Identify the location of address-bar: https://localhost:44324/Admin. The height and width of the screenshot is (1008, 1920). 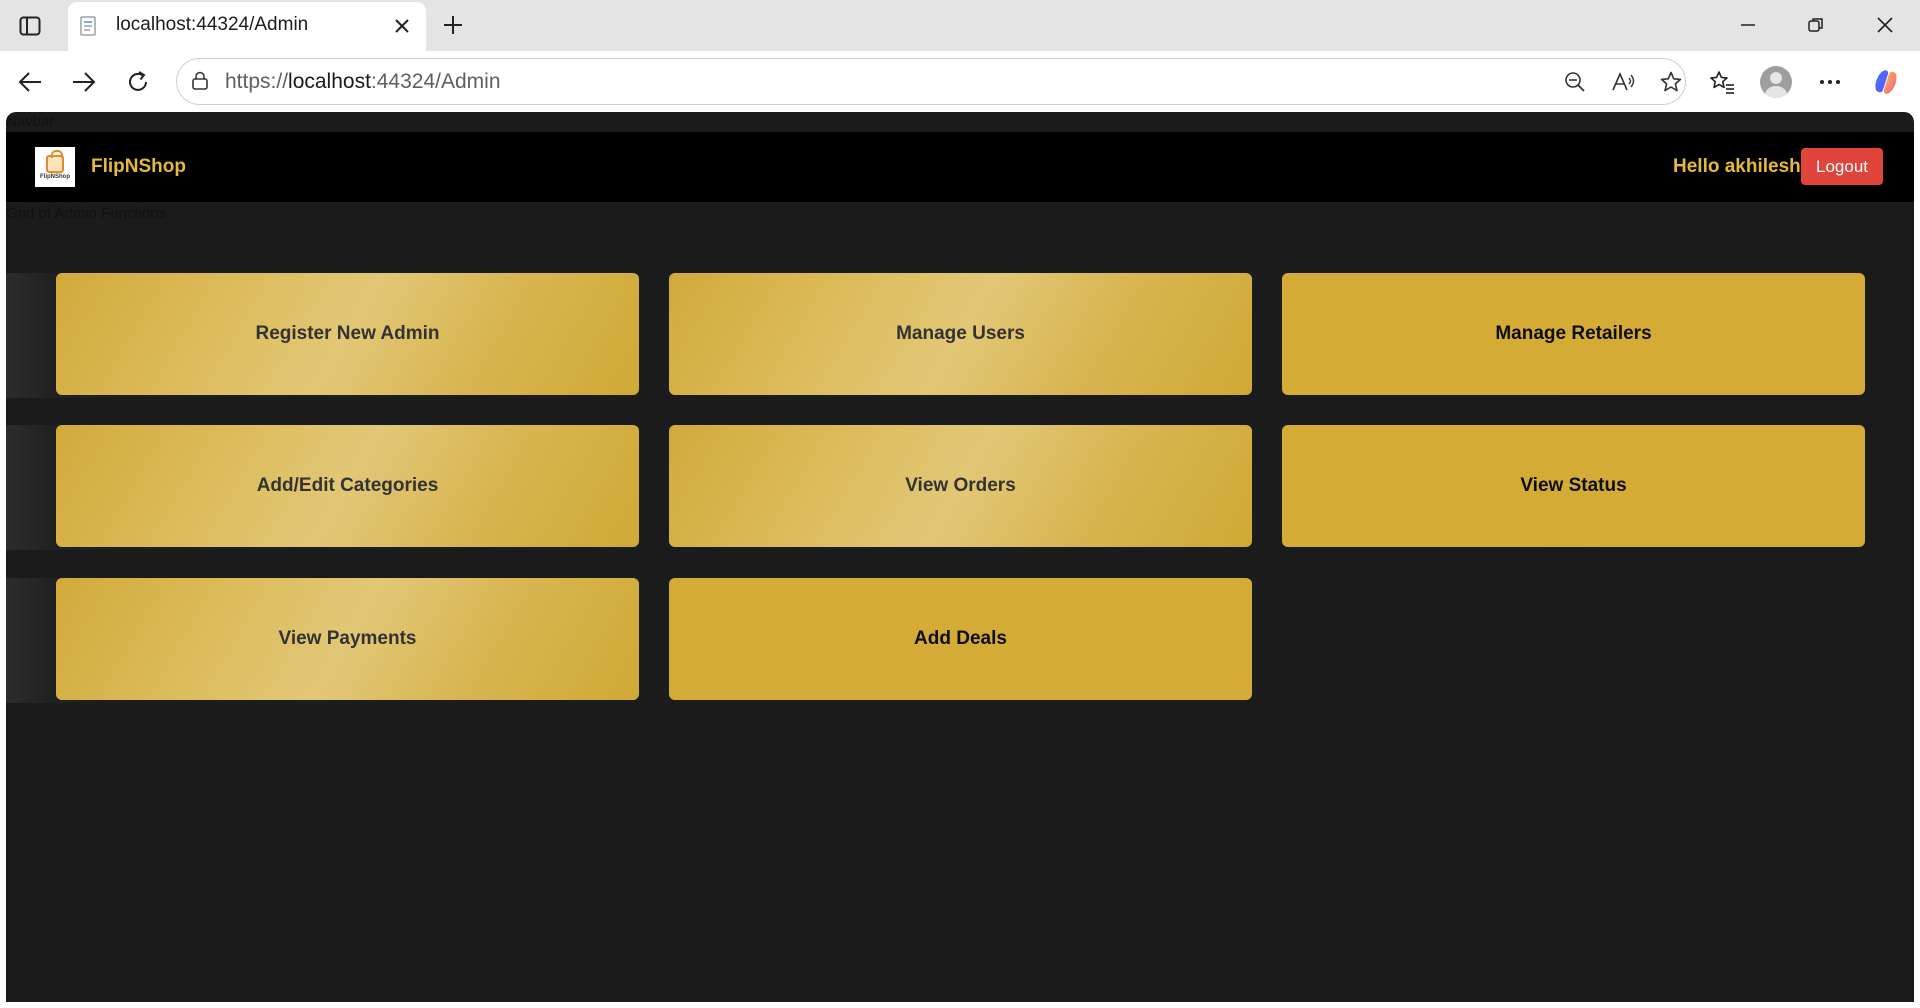
(931, 81).